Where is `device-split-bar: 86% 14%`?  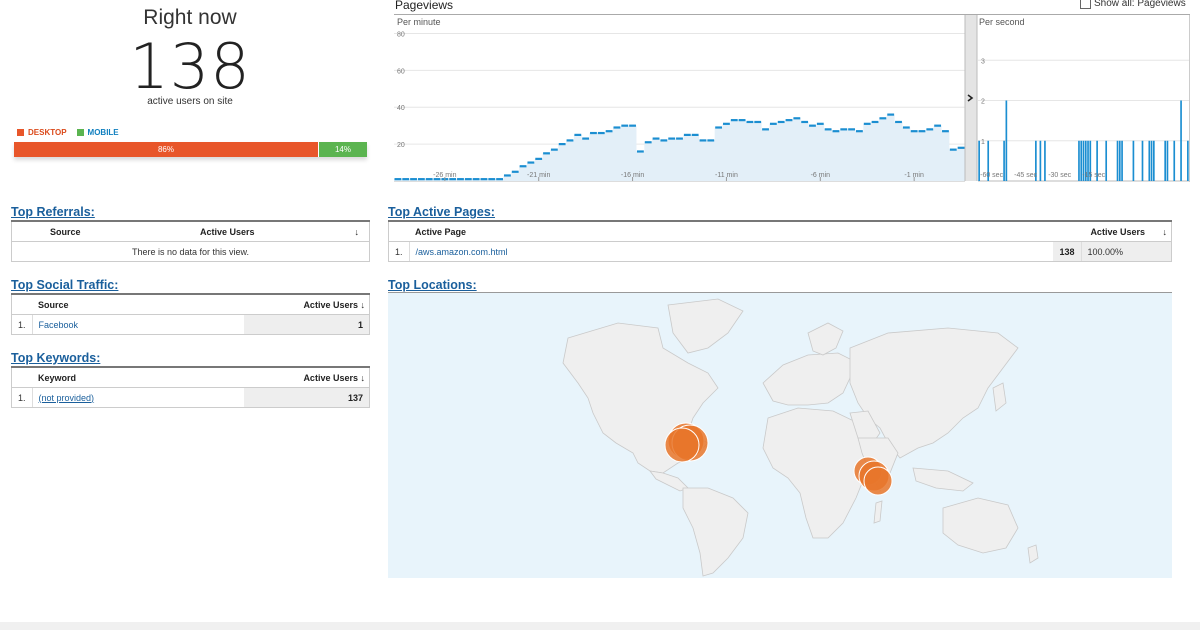 device-split-bar: 86% 14% is located at coordinates (190, 149).